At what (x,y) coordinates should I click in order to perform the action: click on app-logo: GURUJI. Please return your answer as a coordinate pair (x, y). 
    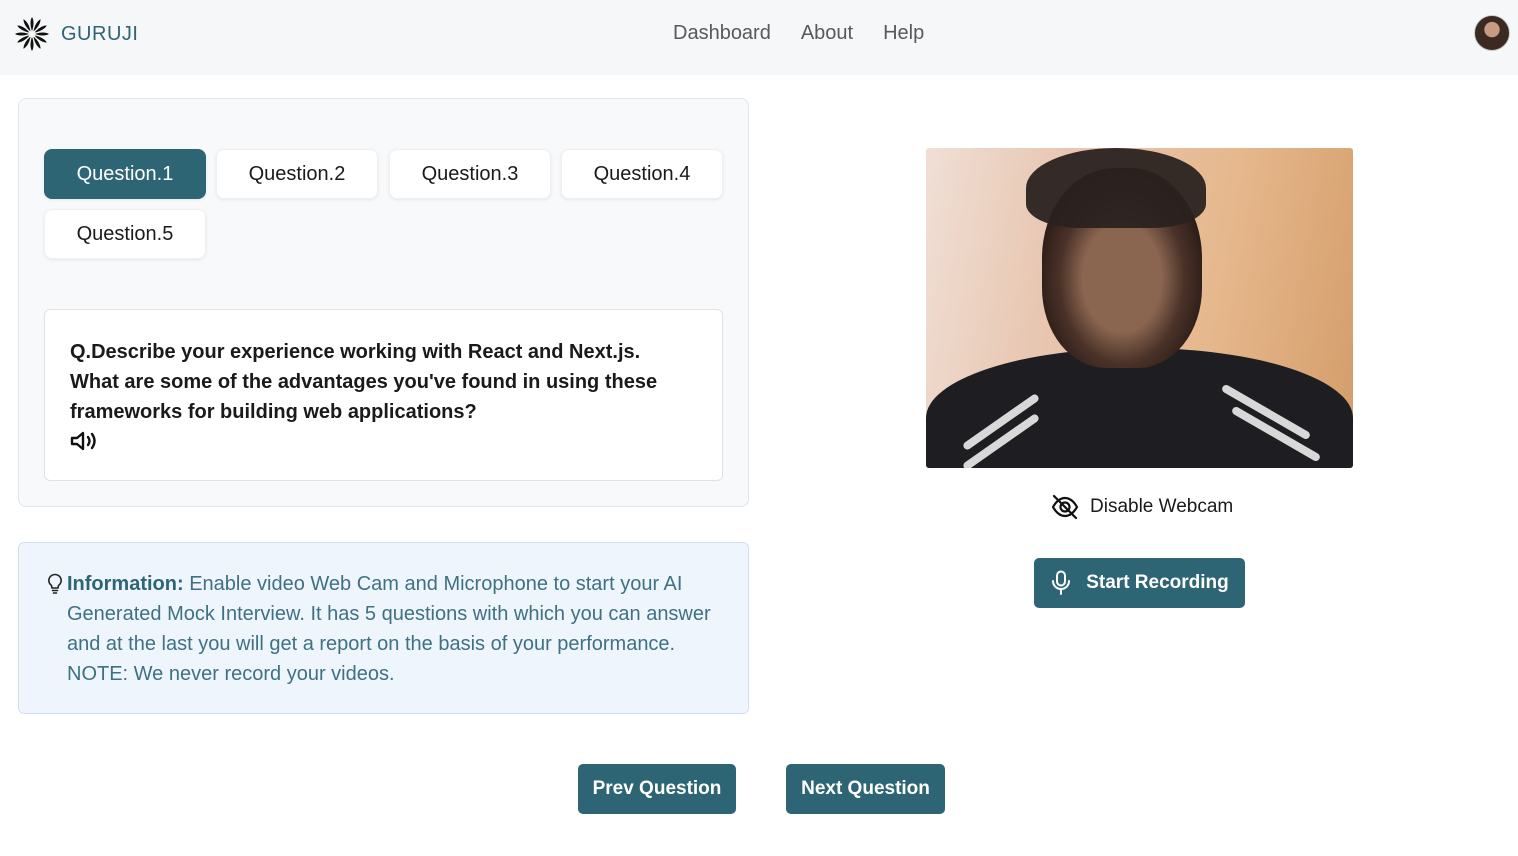
    Looking at the image, I should click on (76, 34).